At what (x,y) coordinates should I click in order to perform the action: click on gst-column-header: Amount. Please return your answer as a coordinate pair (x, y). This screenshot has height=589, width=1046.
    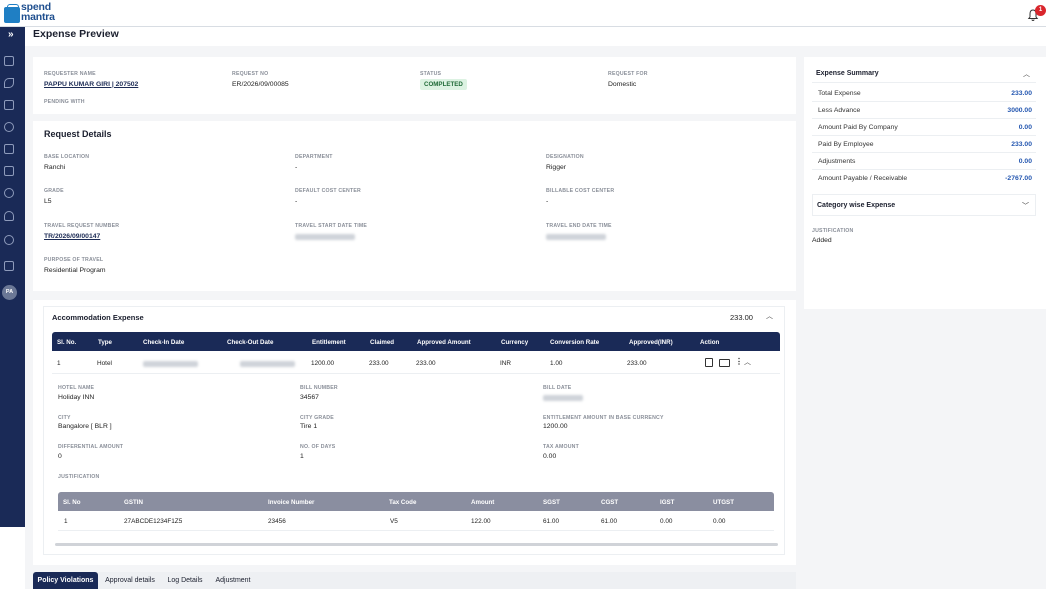
    Looking at the image, I should click on (483, 502).